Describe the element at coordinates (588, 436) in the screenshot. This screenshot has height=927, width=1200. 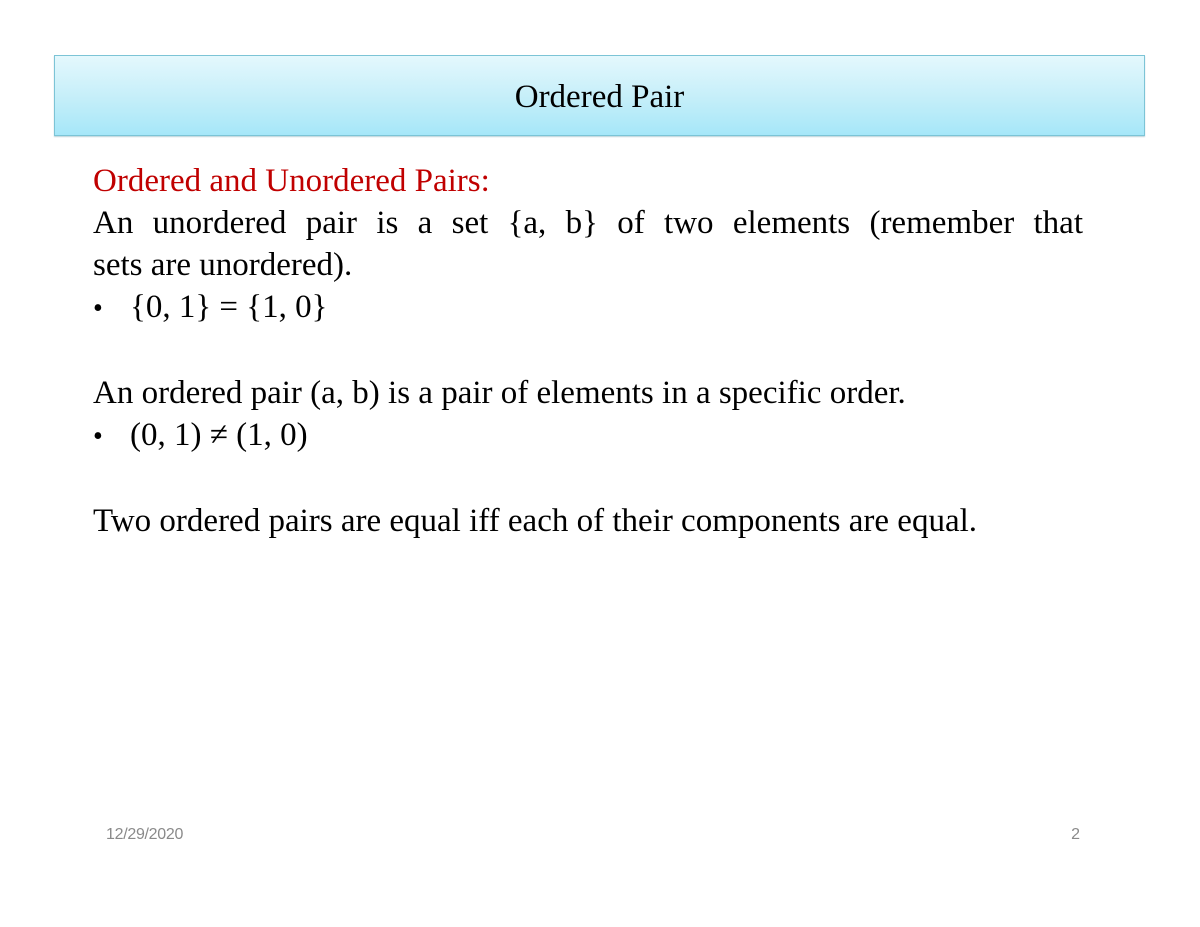
I see `bullet-item-ordered-example: • (0, 1) ≠ (1, 0)` at that location.